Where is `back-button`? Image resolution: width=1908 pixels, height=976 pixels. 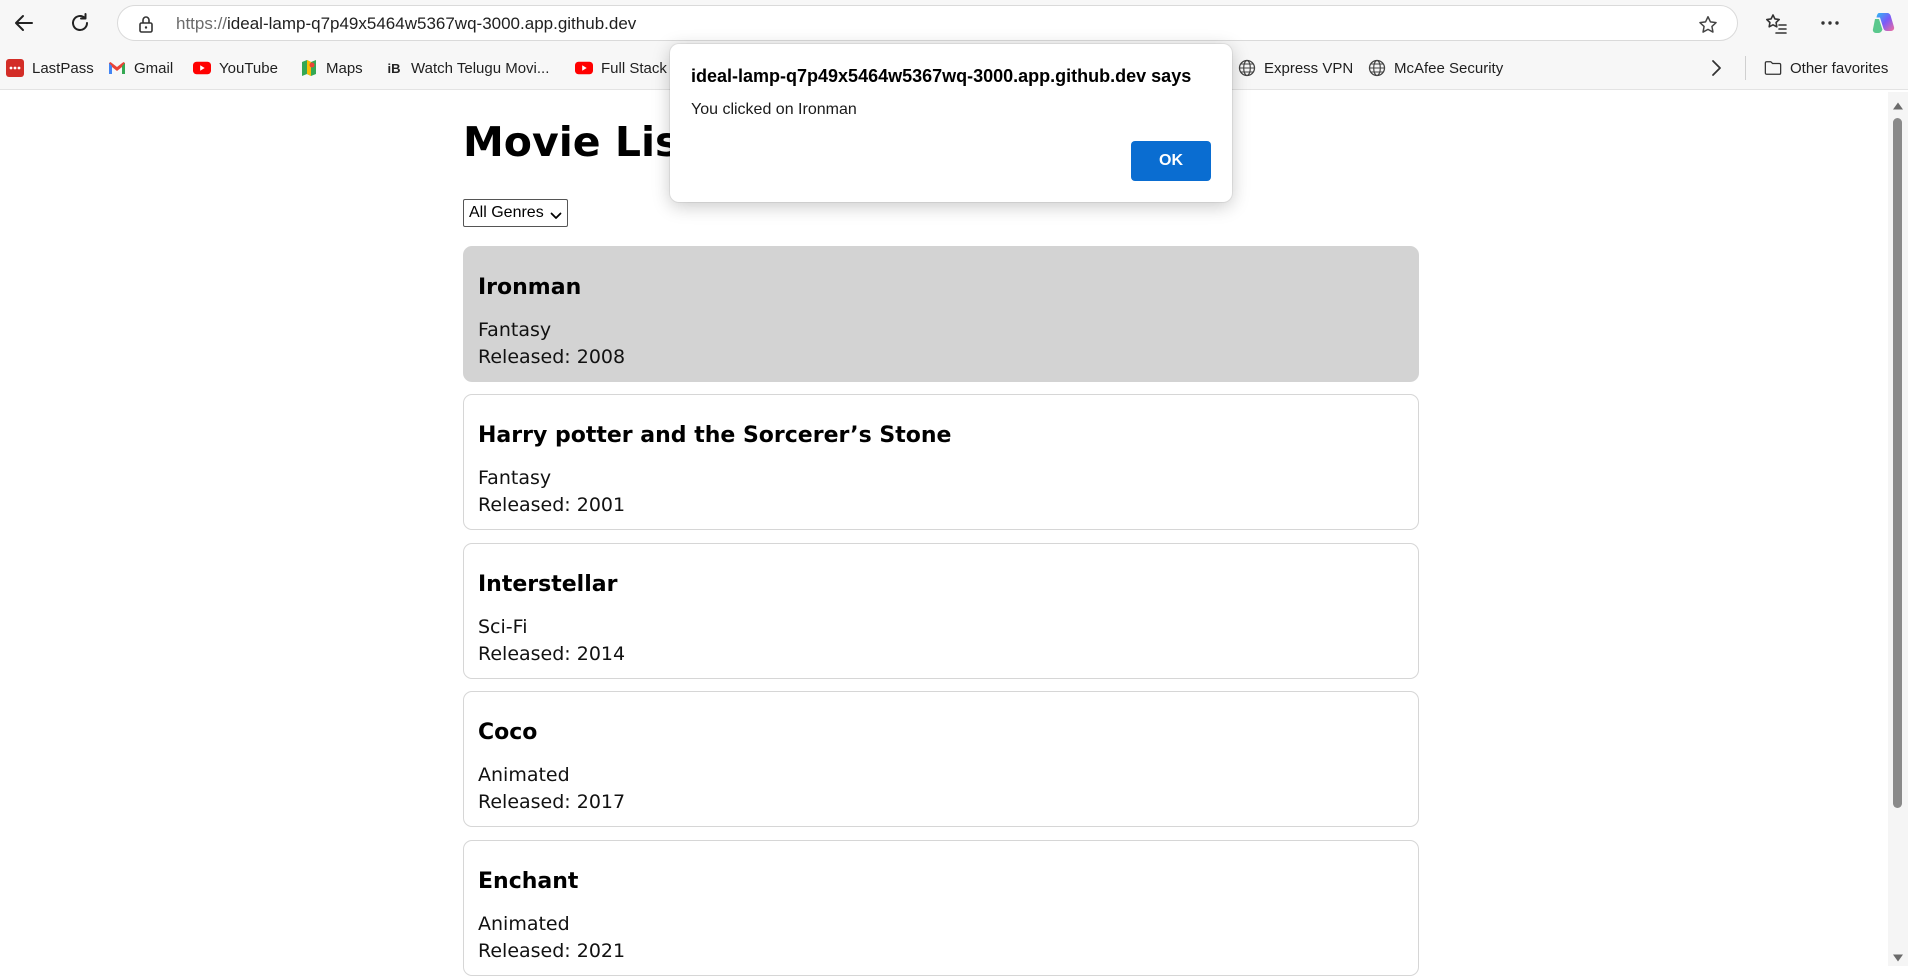 back-button is located at coordinates (24, 23).